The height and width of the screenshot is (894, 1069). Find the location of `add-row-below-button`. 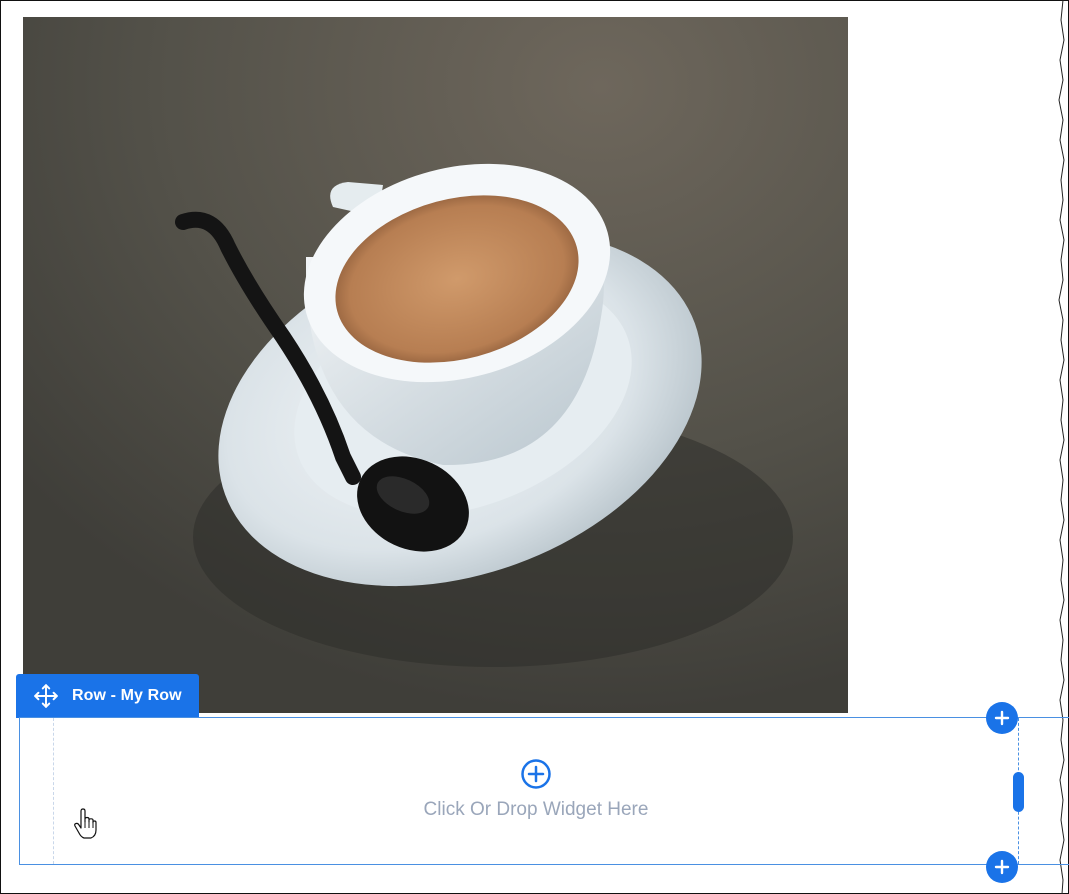

add-row-below-button is located at coordinates (1002, 867).